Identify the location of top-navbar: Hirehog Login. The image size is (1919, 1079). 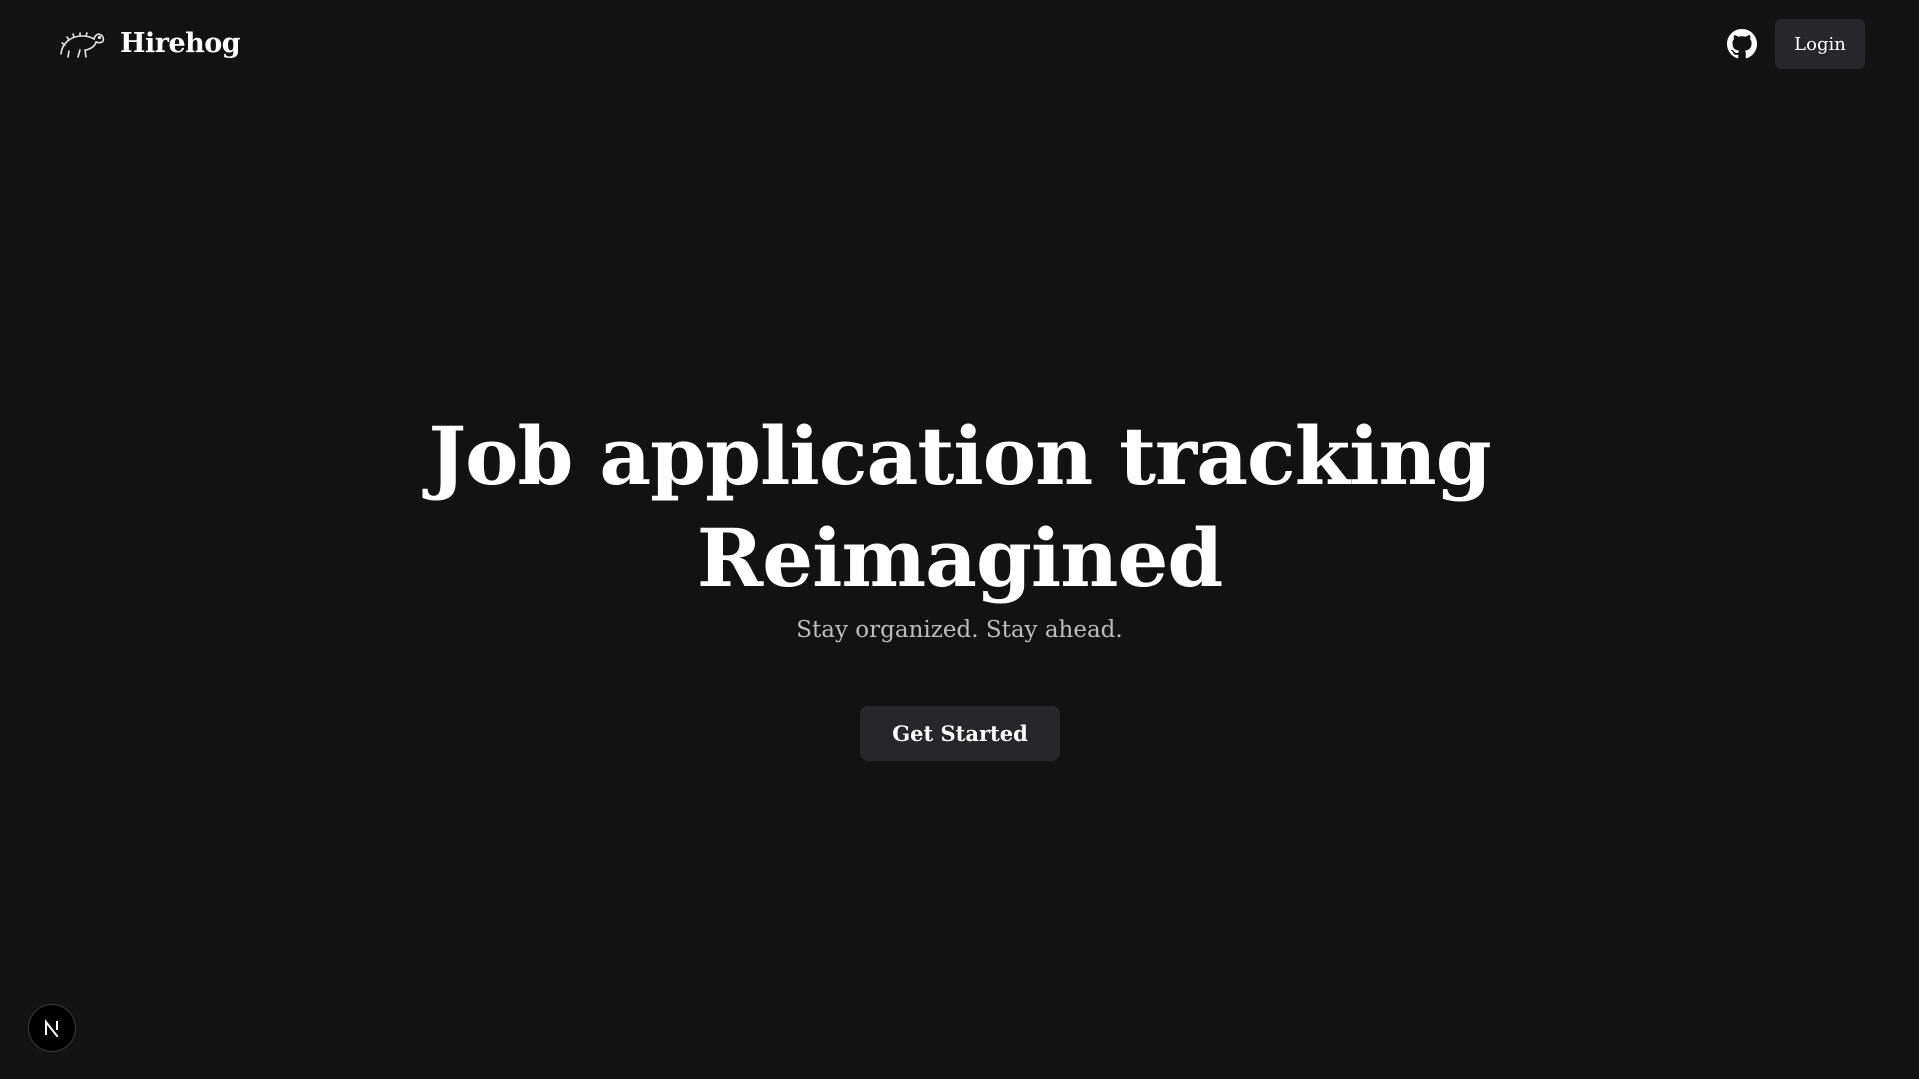
(959, 44).